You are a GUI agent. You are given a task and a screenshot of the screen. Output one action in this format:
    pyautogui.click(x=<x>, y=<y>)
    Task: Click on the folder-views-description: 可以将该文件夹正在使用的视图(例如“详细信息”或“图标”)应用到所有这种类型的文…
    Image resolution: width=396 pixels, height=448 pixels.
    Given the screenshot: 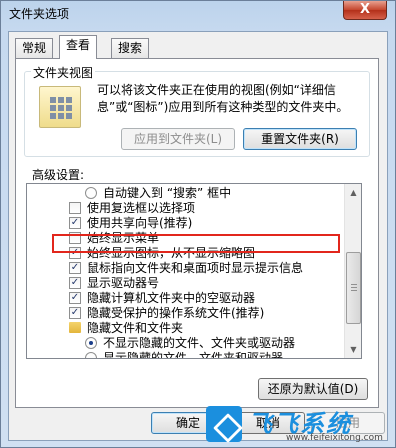 What is the action you would take?
    pyautogui.click(x=223, y=98)
    